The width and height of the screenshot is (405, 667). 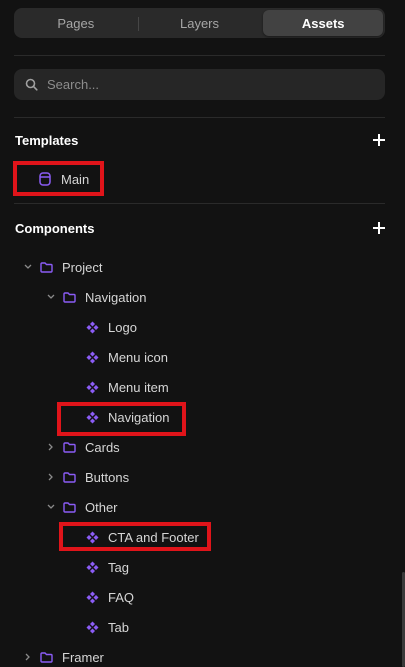 I want to click on tree-label: Tab, so click(x=118, y=627).